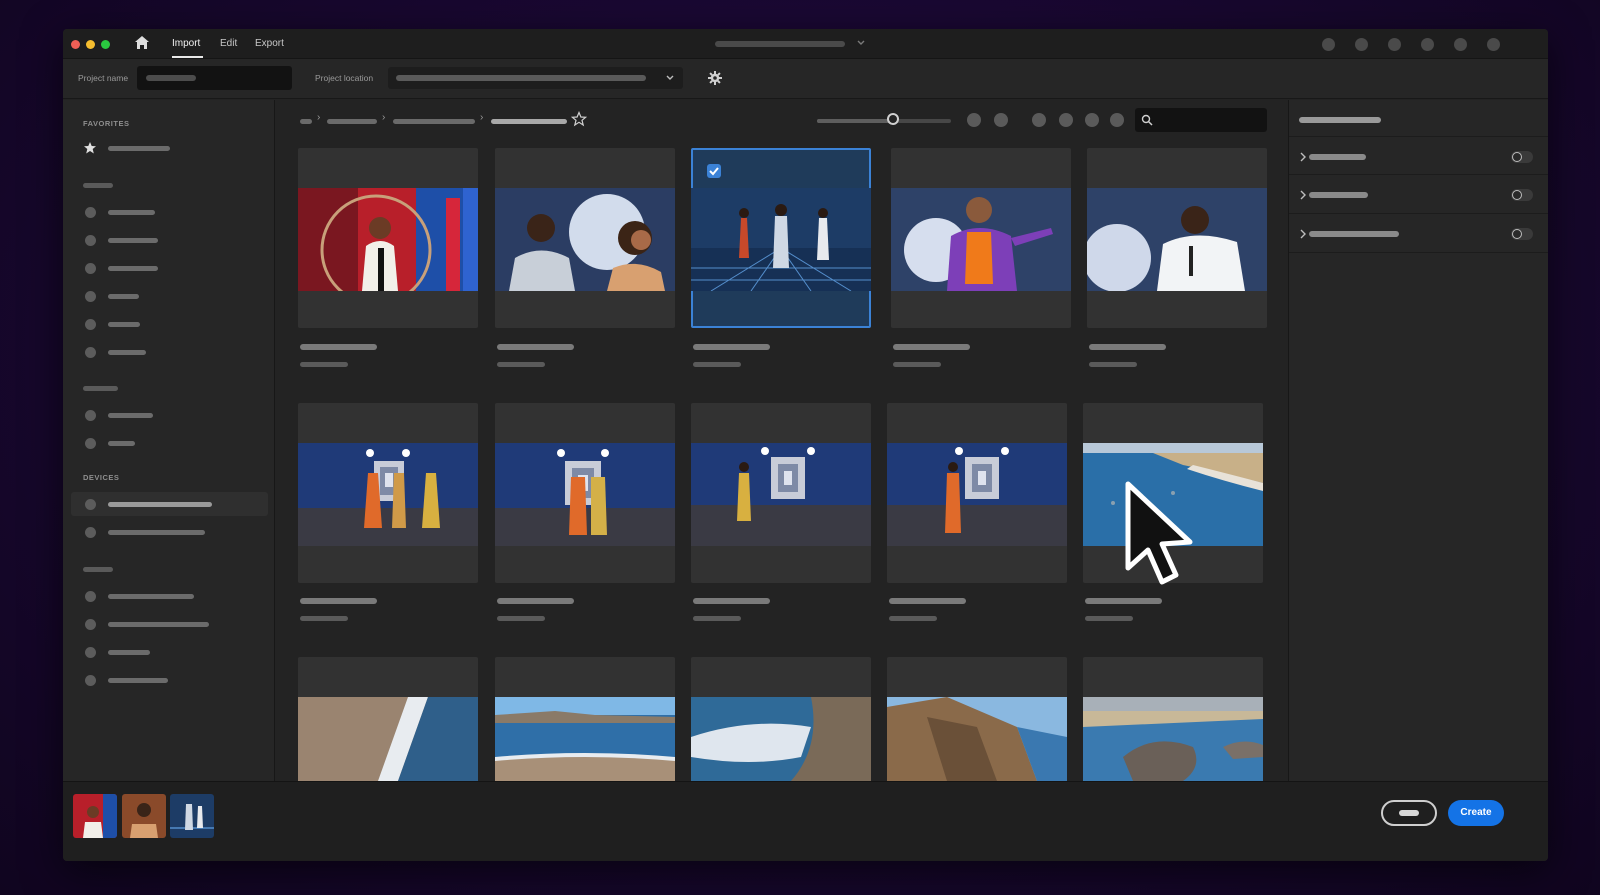 Image resolution: width=1600 pixels, height=895 pixels. I want to click on project-toolbar: Project name Project location, so click(805, 79).